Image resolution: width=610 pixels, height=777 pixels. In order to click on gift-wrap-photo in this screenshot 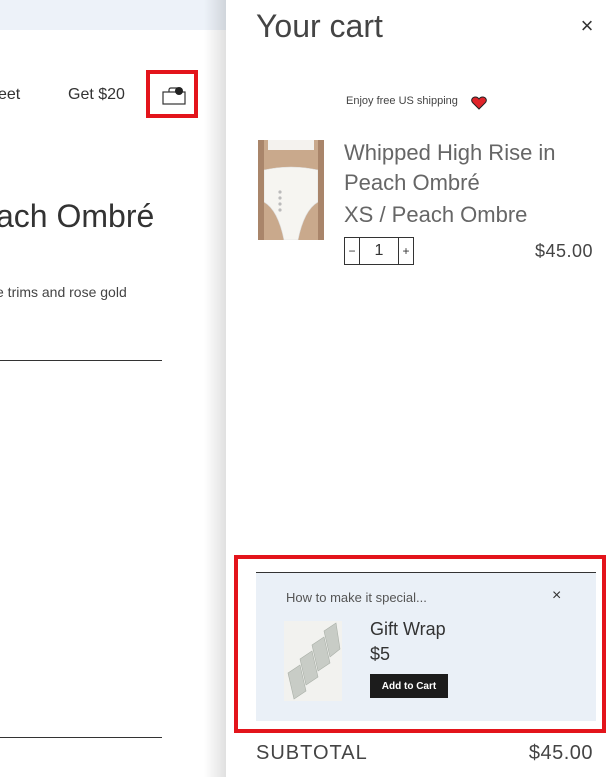, I will do `click(313, 661)`.